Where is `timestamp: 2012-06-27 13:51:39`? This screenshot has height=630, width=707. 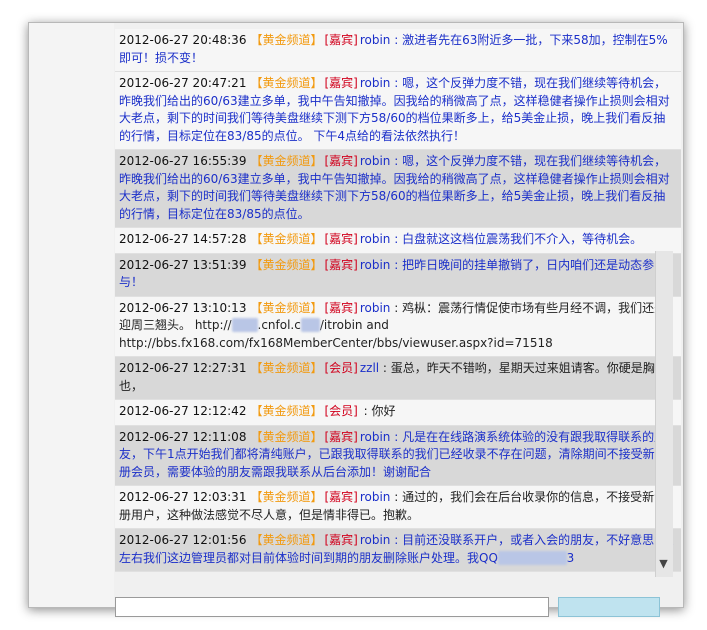
timestamp: 2012-06-27 13:51:39 is located at coordinates (183, 264).